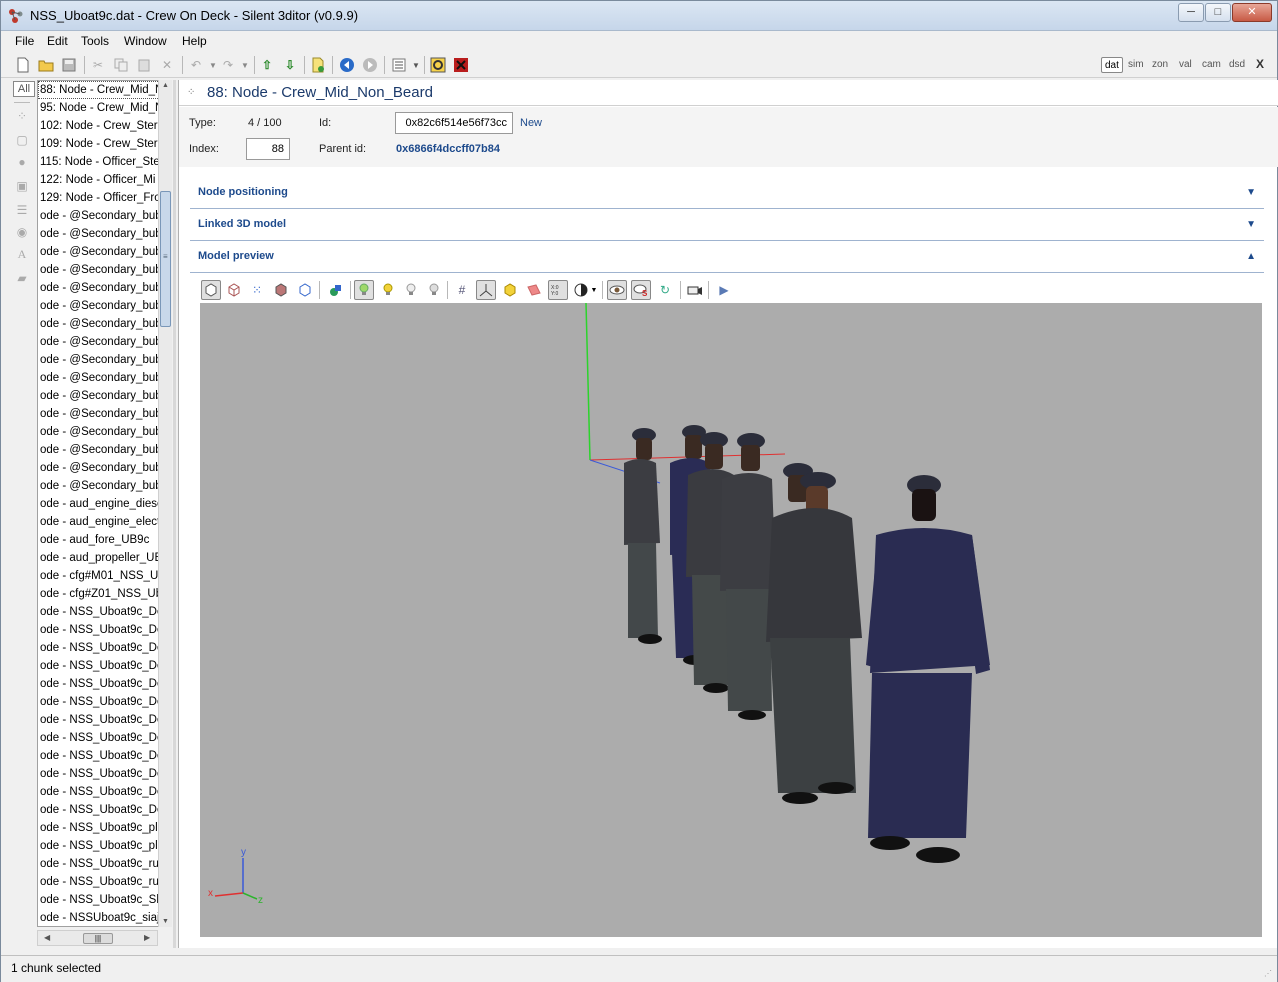 The height and width of the screenshot is (982, 1278). Describe the element at coordinates (268, 149) in the screenshot. I see `index-field: 88` at that location.